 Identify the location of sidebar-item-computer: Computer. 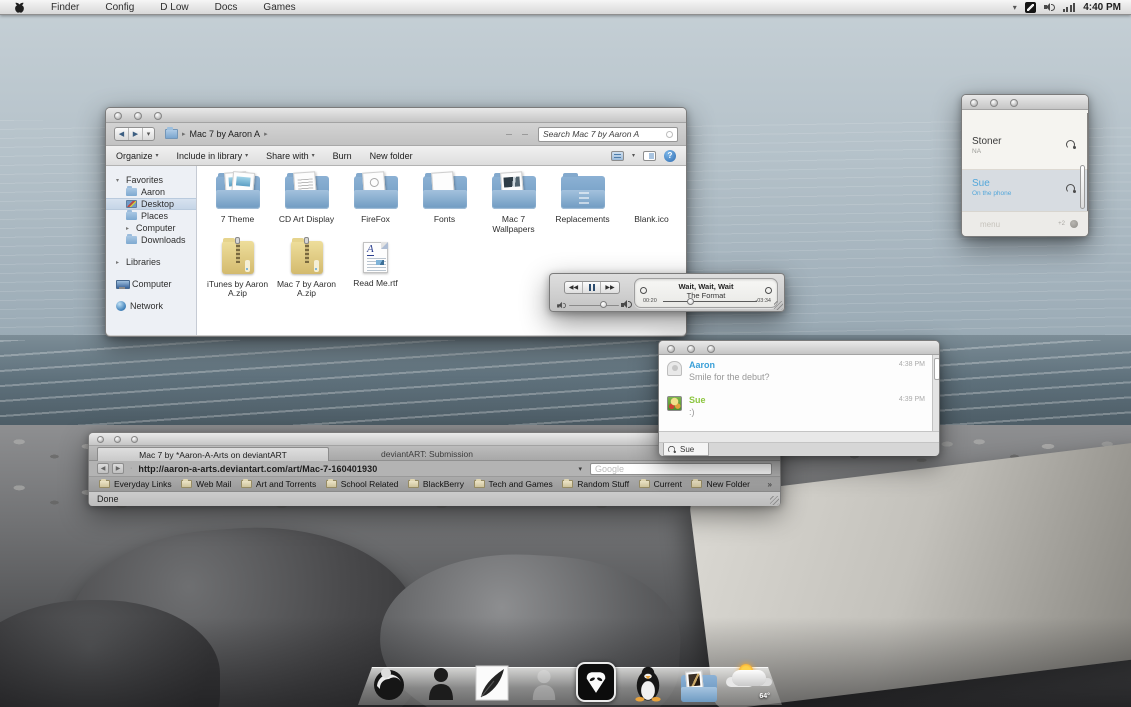
(151, 284).